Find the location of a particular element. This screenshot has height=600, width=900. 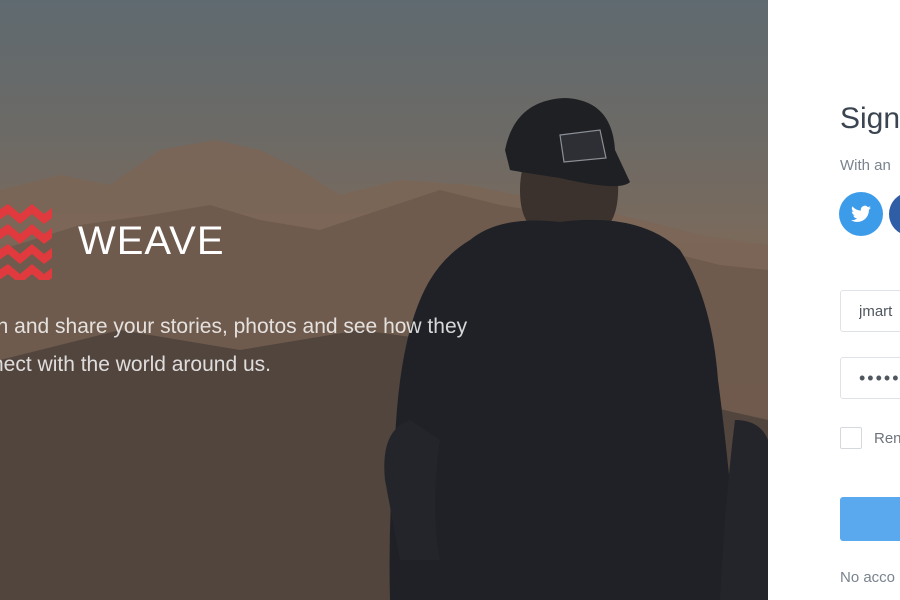

sign-in-button is located at coordinates (870, 519).